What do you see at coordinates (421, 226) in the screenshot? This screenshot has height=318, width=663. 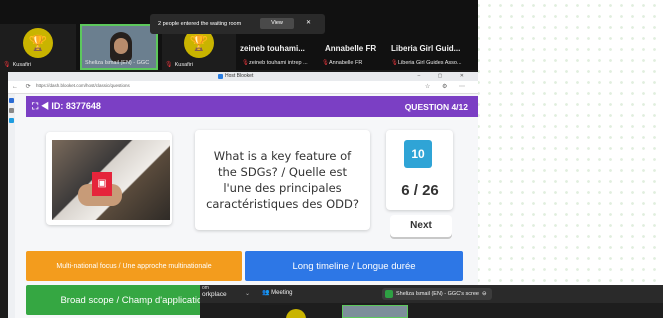 I see `next-button: Next` at bounding box center [421, 226].